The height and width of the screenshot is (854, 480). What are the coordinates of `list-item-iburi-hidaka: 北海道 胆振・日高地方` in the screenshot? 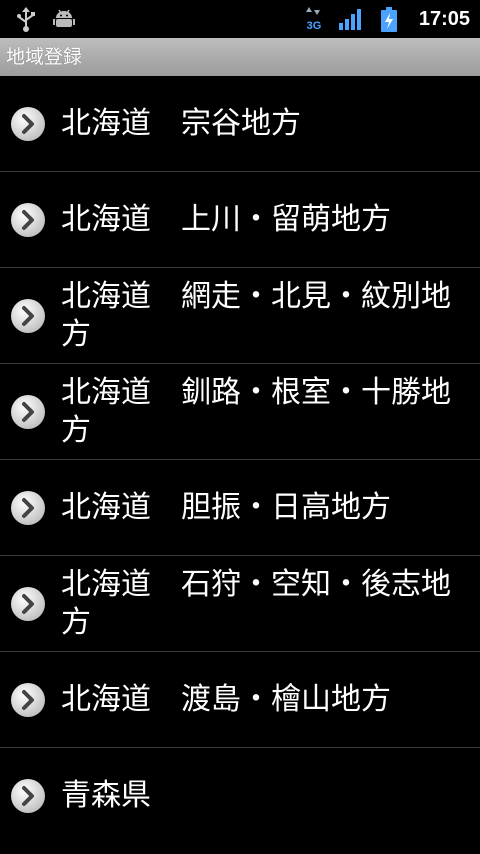 It's located at (240, 508).